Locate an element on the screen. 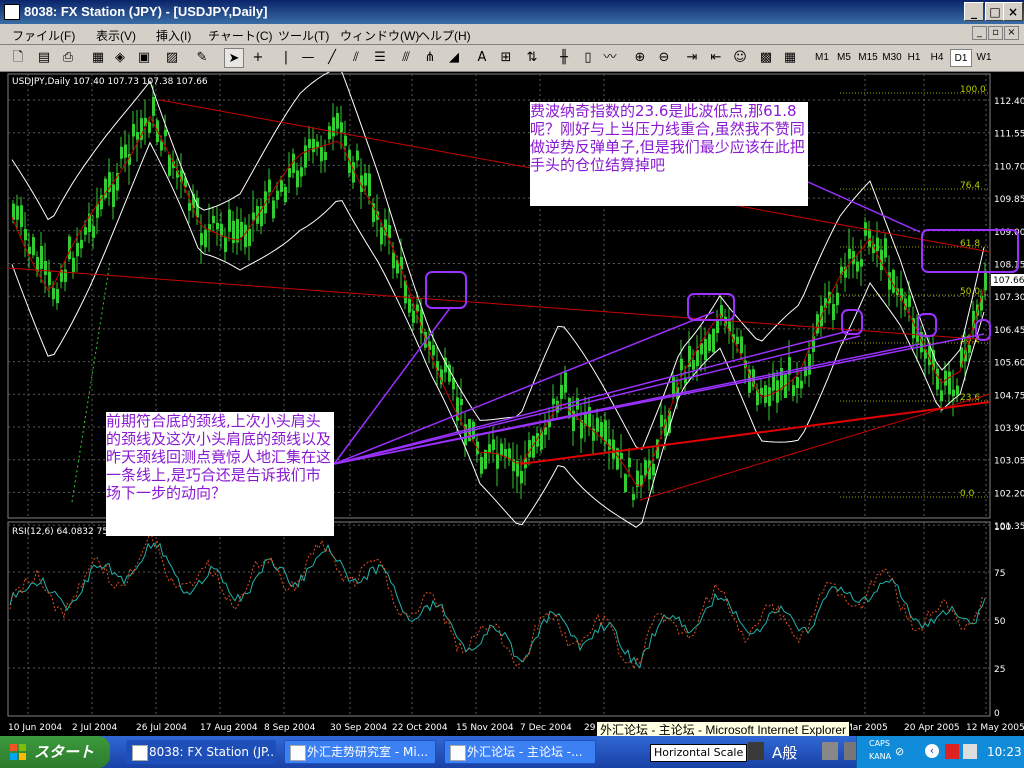  gann-icon: ⫻ is located at coordinates (406, 58).